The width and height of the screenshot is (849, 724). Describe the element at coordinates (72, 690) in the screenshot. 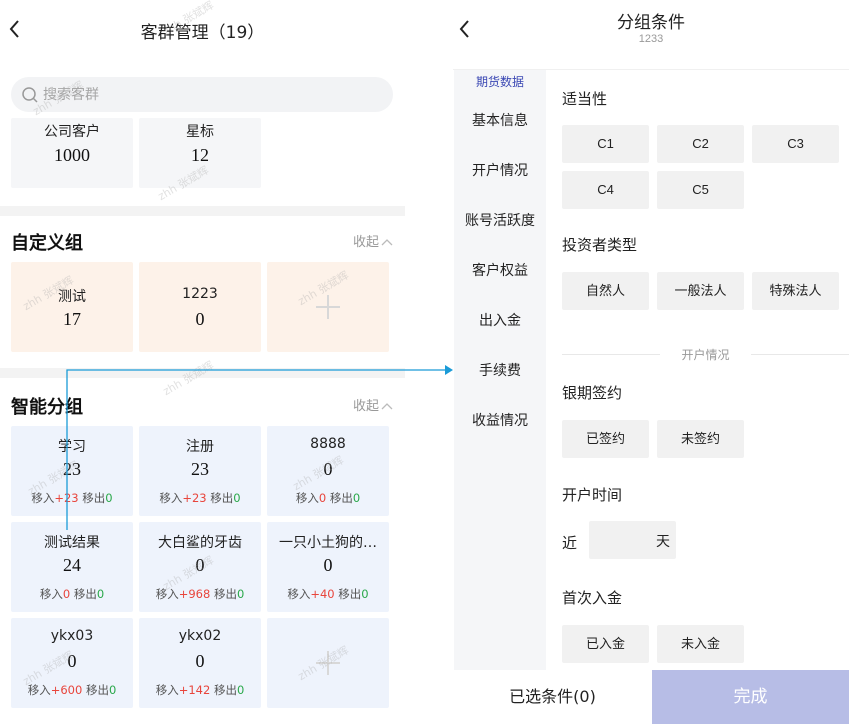

I see `move-stats: 移入+600 移出0` at that location.